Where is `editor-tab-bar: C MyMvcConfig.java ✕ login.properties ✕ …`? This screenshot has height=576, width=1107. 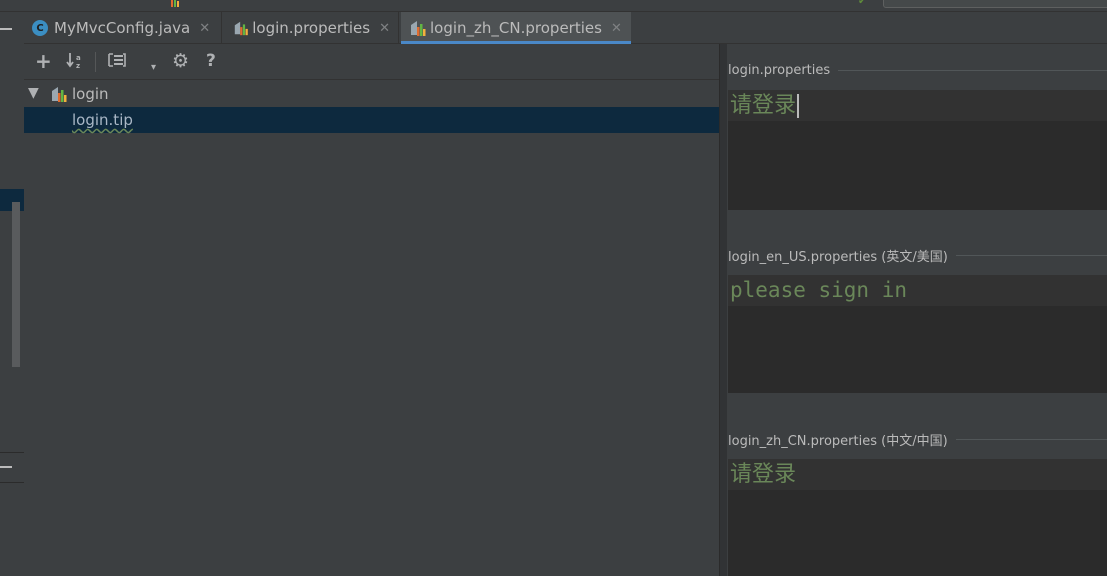
editor-tab-bar: C MyMvcConfig.java ✕ login.properties ✕ … is located at coordinates (565, 28).